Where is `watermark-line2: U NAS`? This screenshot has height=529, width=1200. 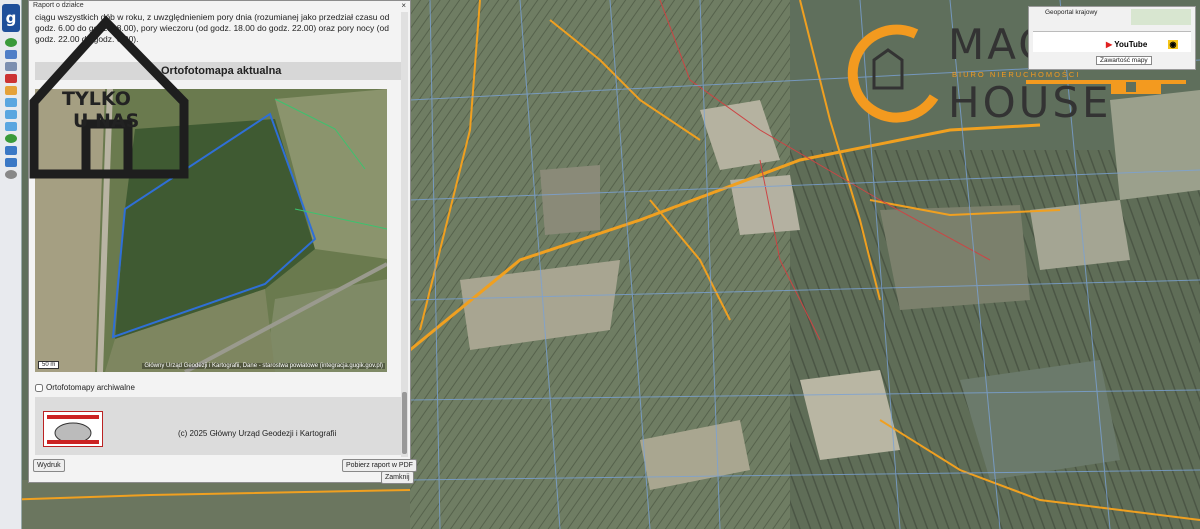 watermark-line2: U NAS is located at coordinates (106, 121).